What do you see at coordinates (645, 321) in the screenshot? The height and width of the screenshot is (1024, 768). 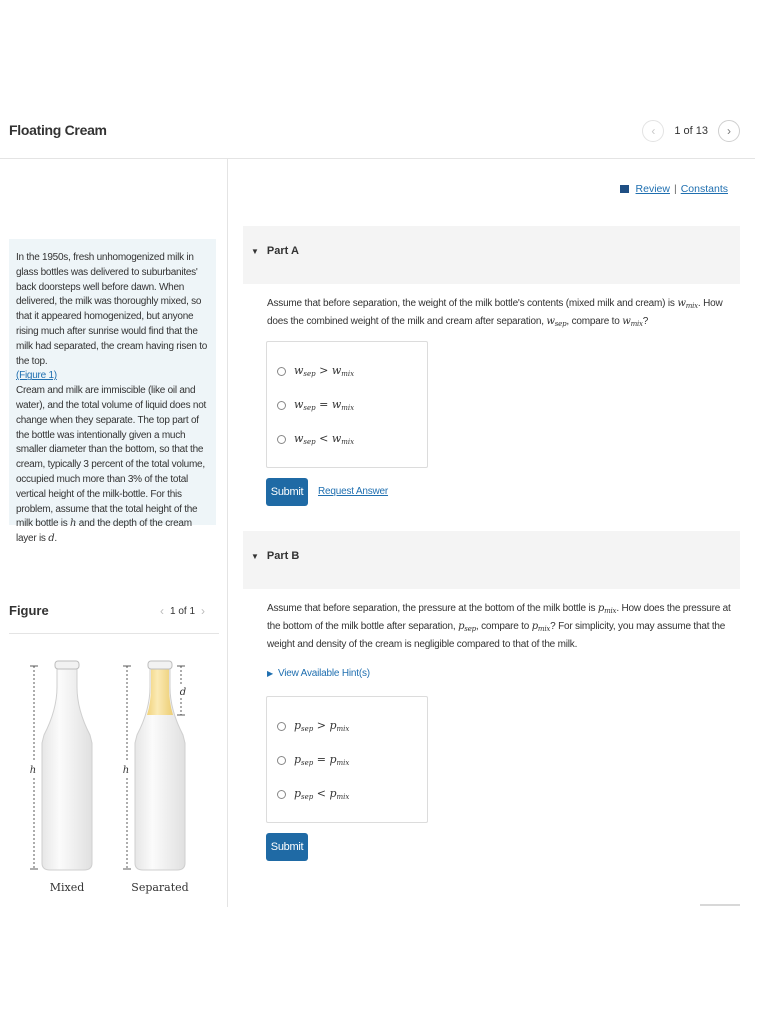 I see `part-a-q-text-4: ?` at bounding box center [645, 321].